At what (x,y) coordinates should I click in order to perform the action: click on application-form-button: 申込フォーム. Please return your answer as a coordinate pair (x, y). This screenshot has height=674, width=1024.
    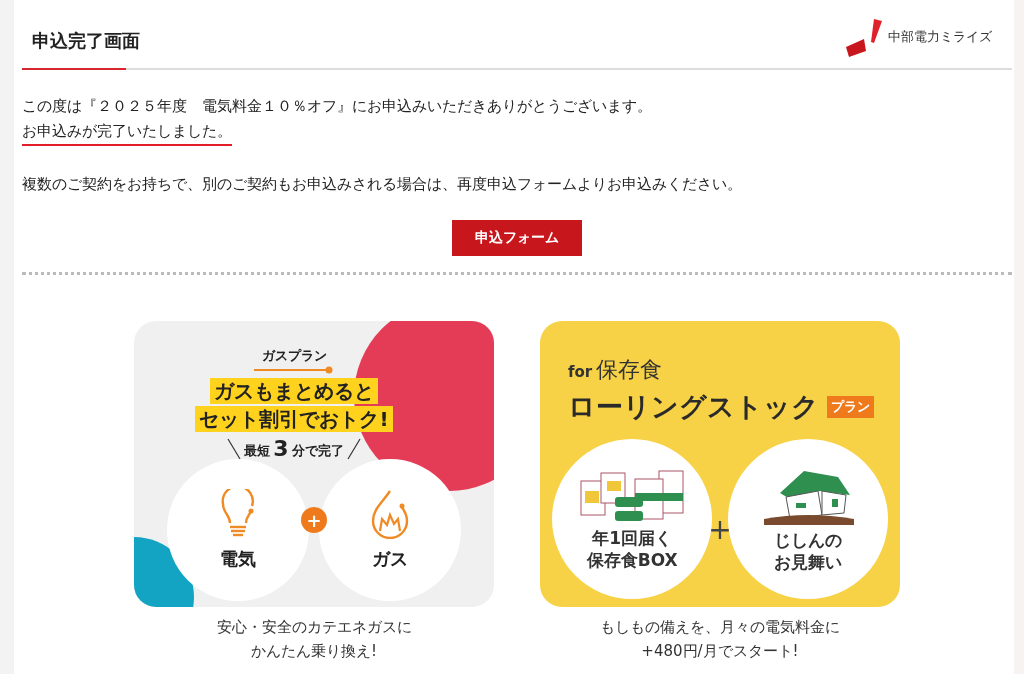
    Looking at the image, I should click on (517, 238).